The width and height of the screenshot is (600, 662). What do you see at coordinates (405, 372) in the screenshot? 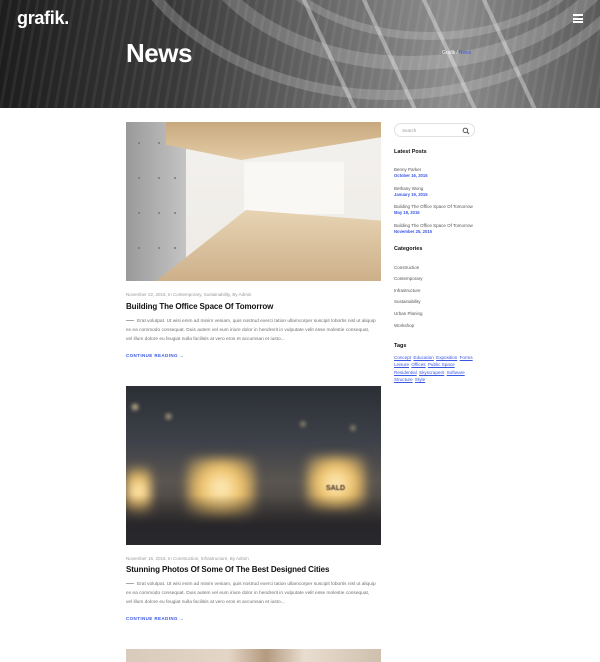
I see `tag-link: Residential` at bounding box center [405, 372].